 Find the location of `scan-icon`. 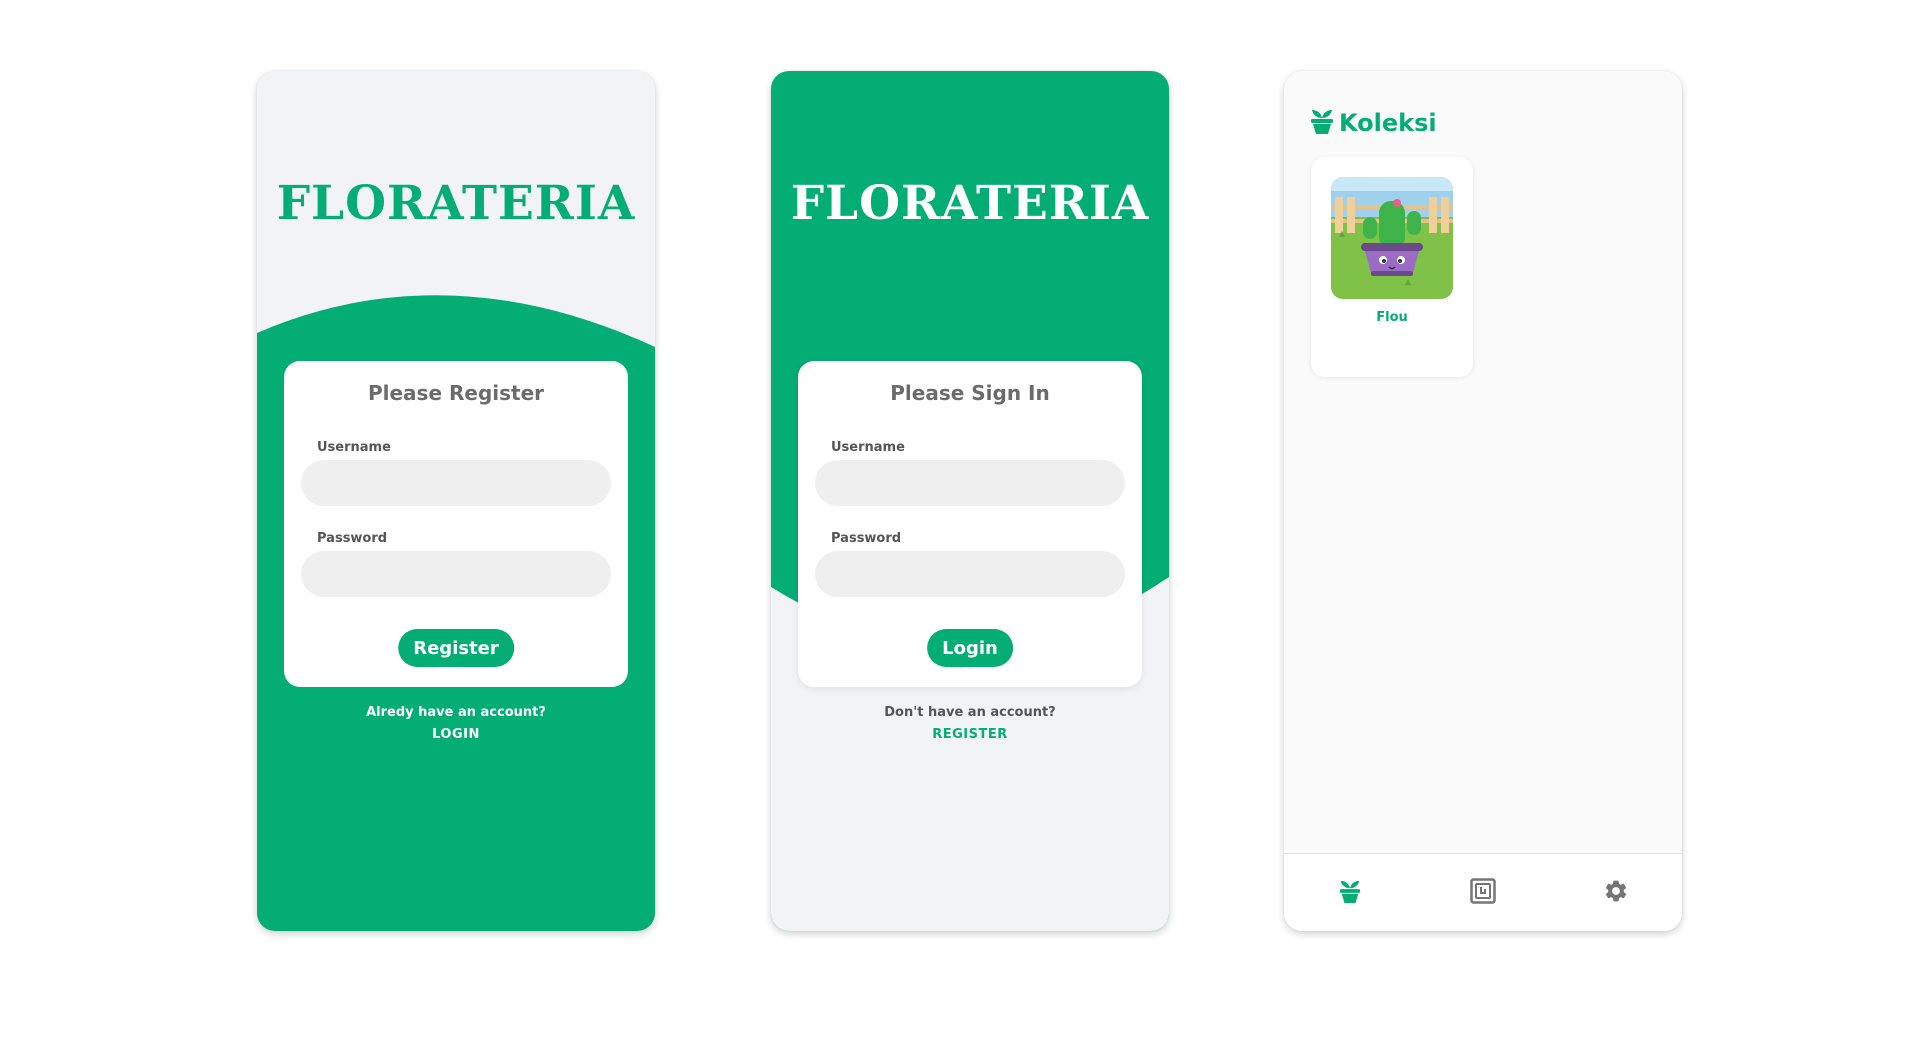

scan-icon is located at coordinates (1483, 892).